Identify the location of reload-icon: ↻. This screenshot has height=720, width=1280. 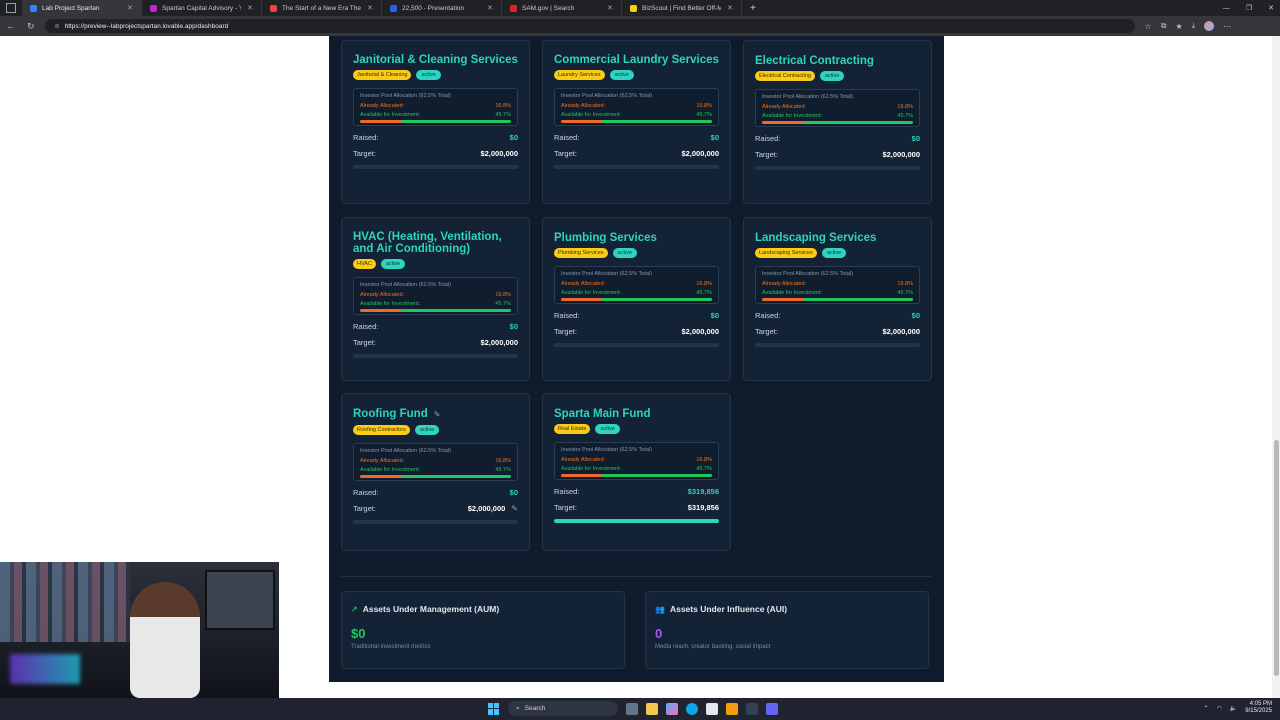
(31, 26).